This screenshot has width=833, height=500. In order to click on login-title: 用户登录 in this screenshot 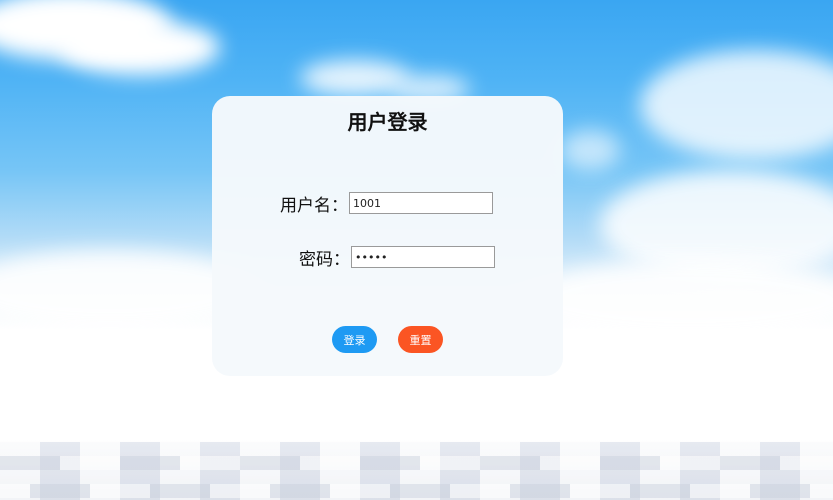, I will do `click(387, 122)`.